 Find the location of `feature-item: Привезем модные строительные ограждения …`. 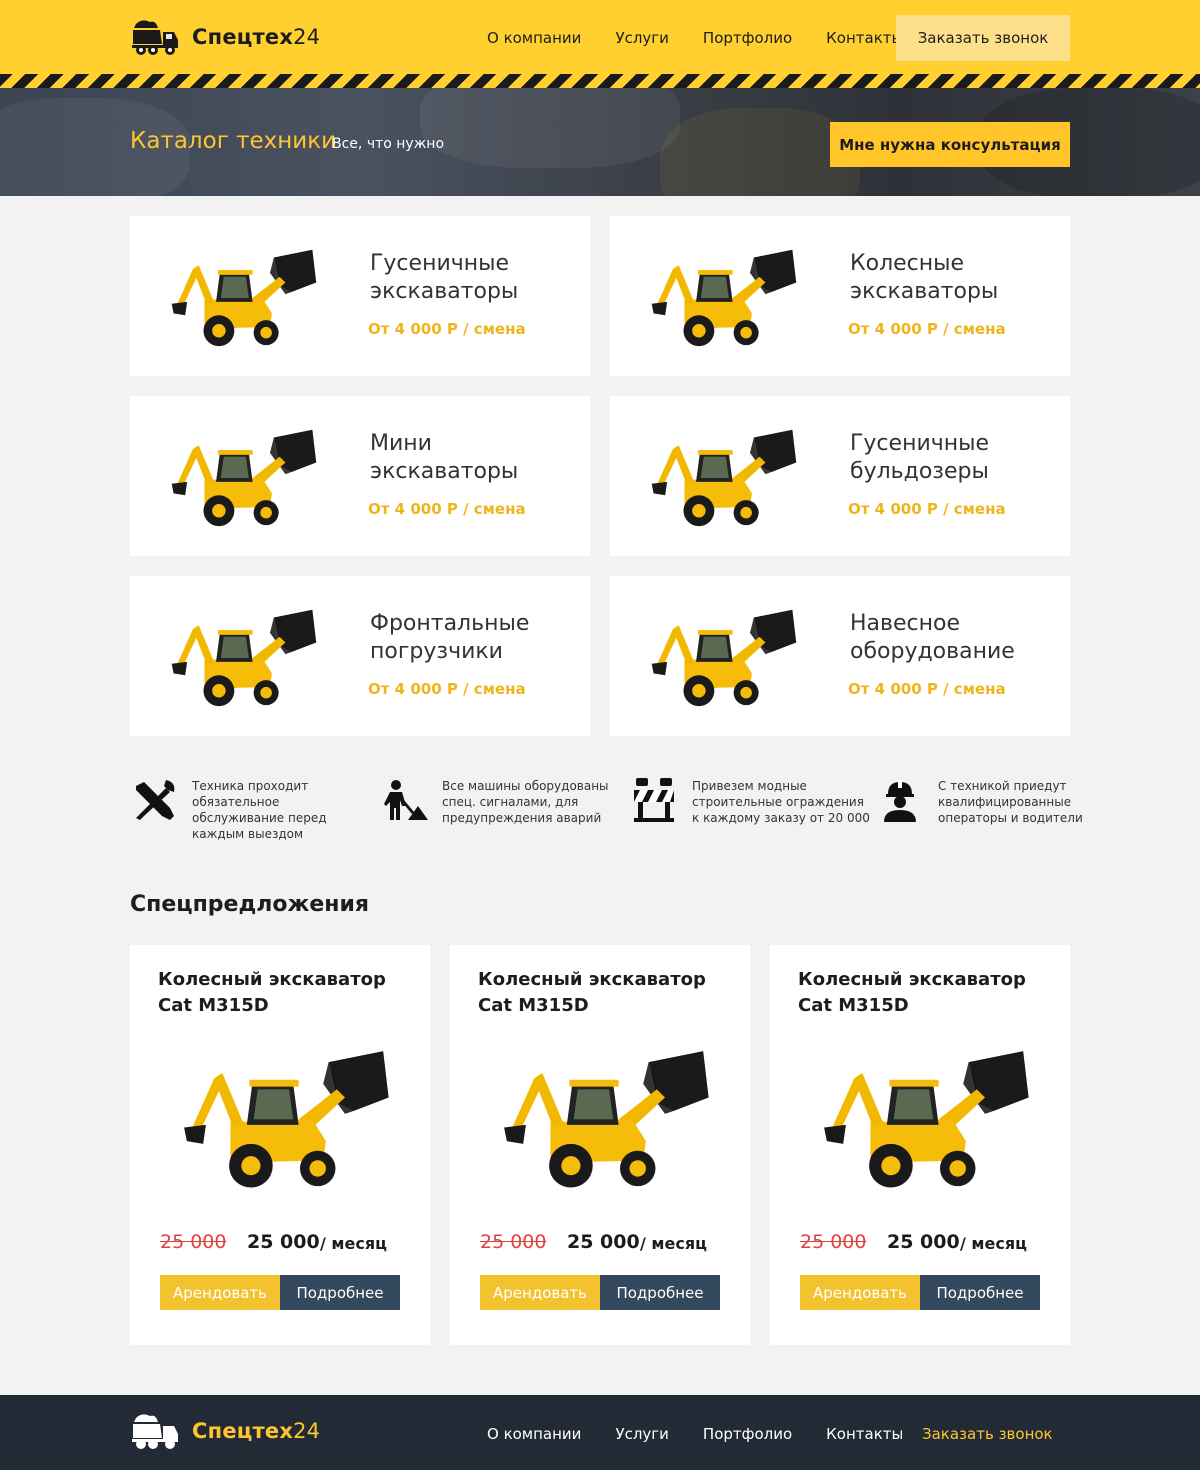

feature-item: Привезем модные строительные ограждения … is located at coordinates (751, 801).